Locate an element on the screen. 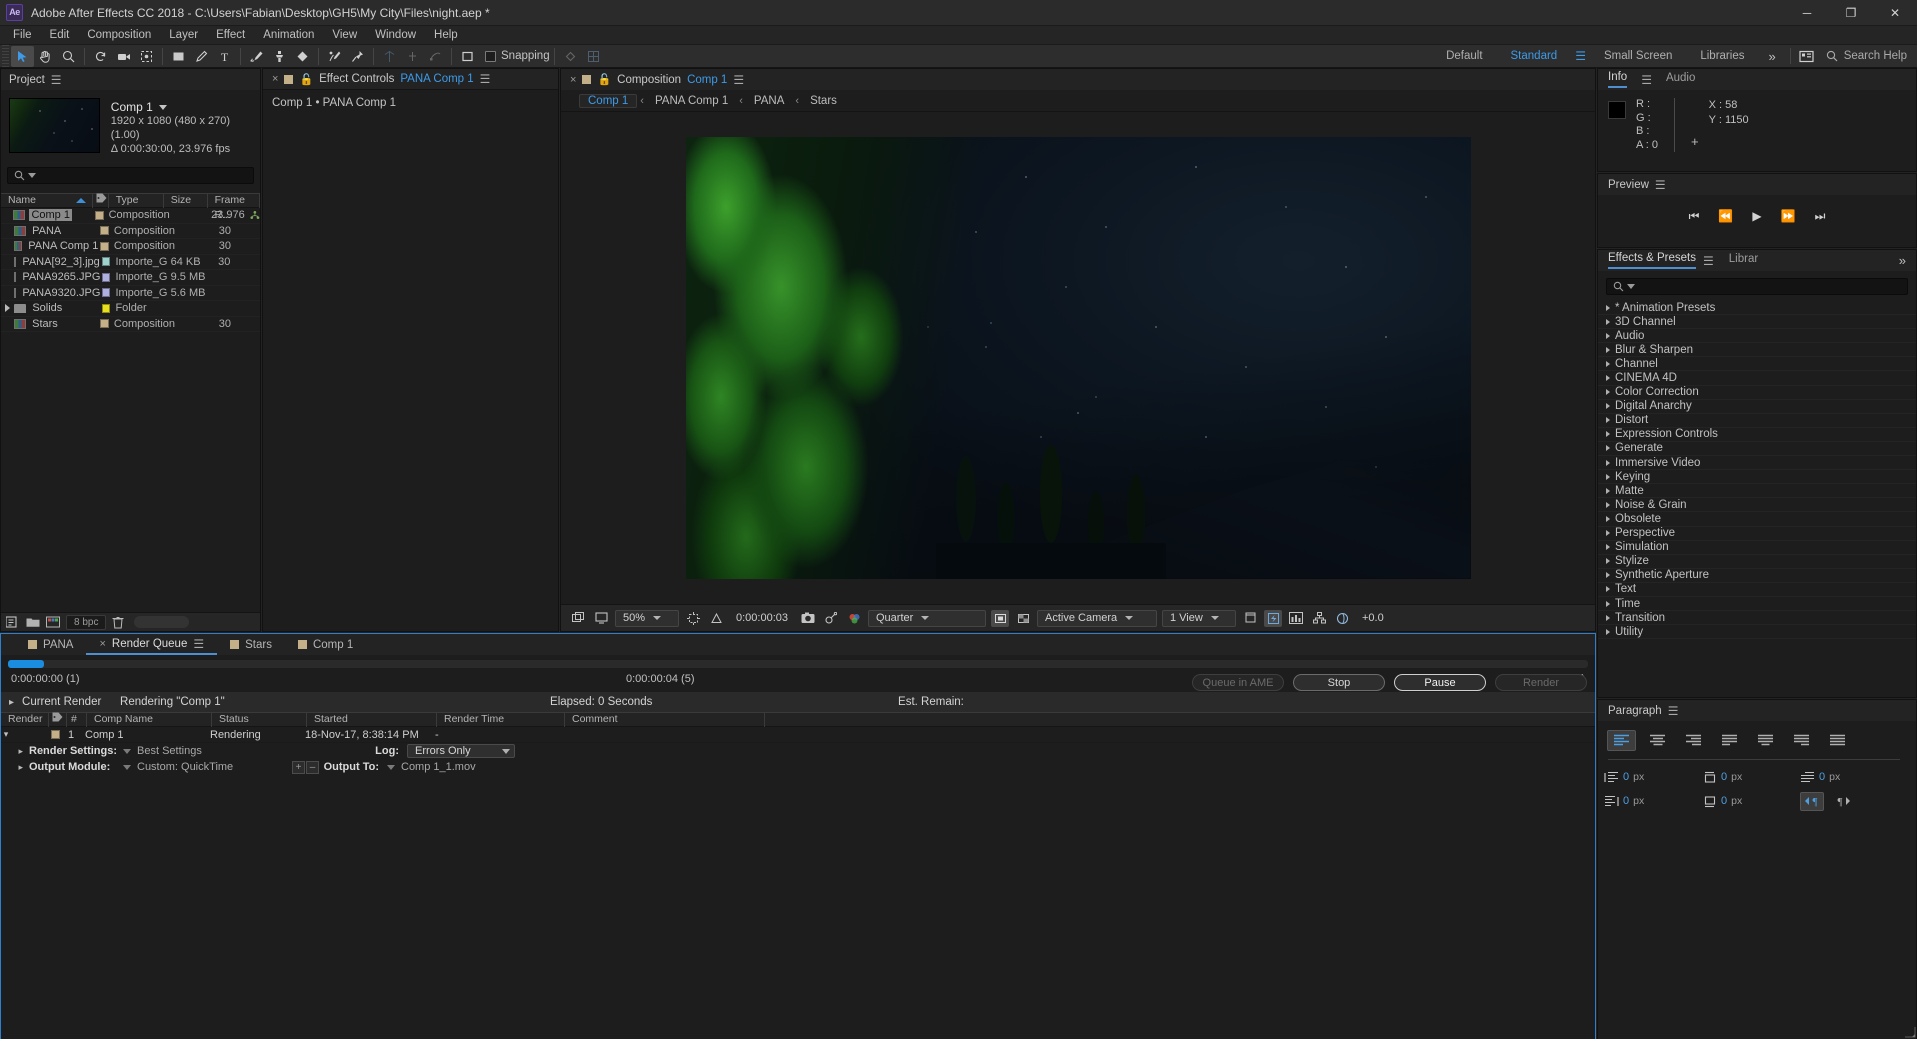 Image resolution: width=1917 pixels, height=1039 pixels. preview-panel-menu-icon: ☰ is located at coordinates (1660, 185).